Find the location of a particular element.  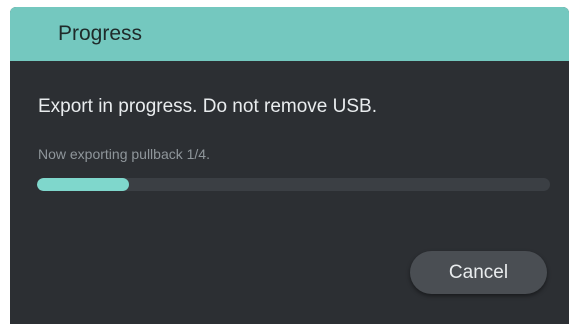

export-message: Export in progress. Do not remove USB. is located at coordinates (207, 106).